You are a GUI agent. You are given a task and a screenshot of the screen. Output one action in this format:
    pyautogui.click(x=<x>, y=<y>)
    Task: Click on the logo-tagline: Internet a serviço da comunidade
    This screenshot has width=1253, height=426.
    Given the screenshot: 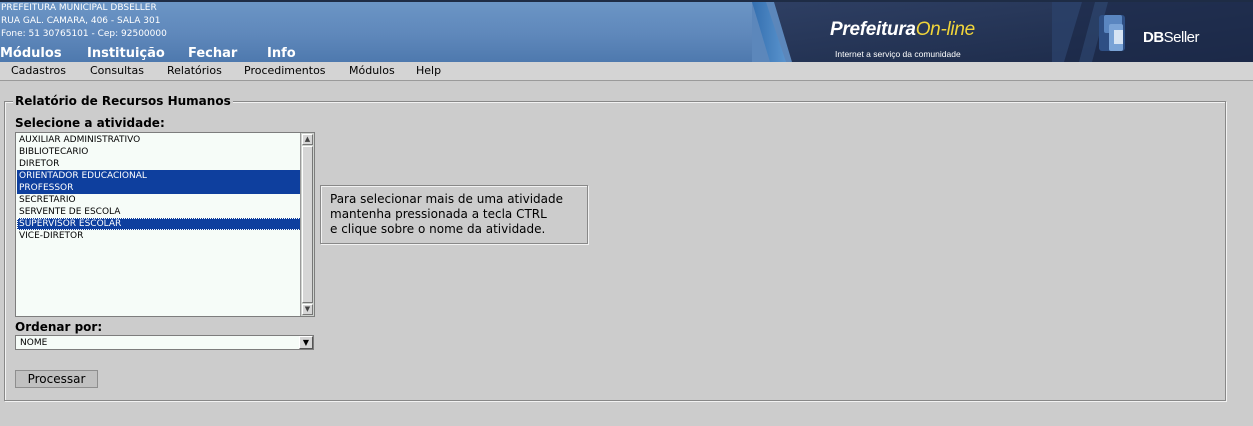 What is the action you would take?
    pyautogui.click(x=898, y=54)
    